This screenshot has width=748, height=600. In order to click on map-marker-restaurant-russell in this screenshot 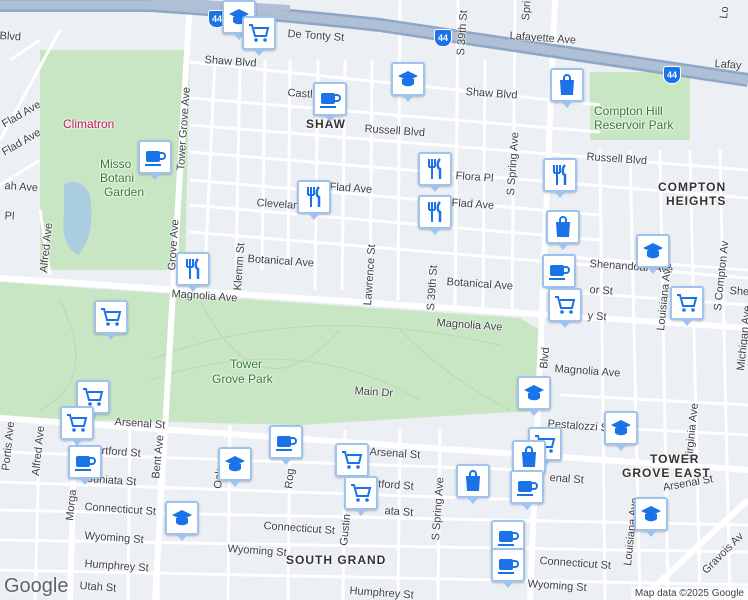, I will do `click(560, 178)`.